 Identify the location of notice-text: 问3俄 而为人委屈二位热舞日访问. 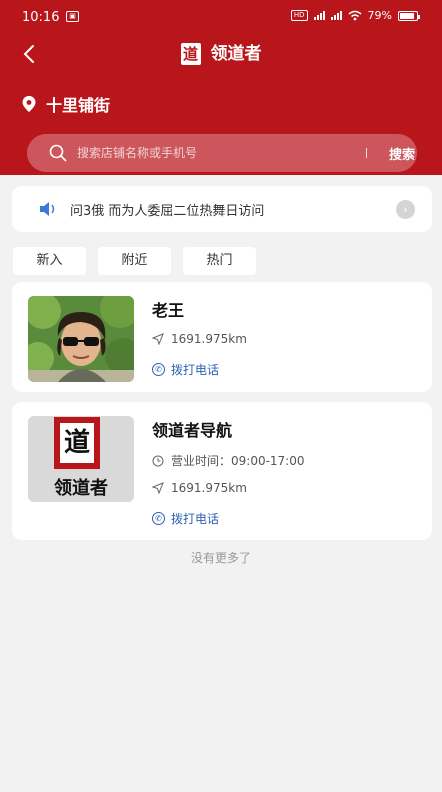
(167, 211).